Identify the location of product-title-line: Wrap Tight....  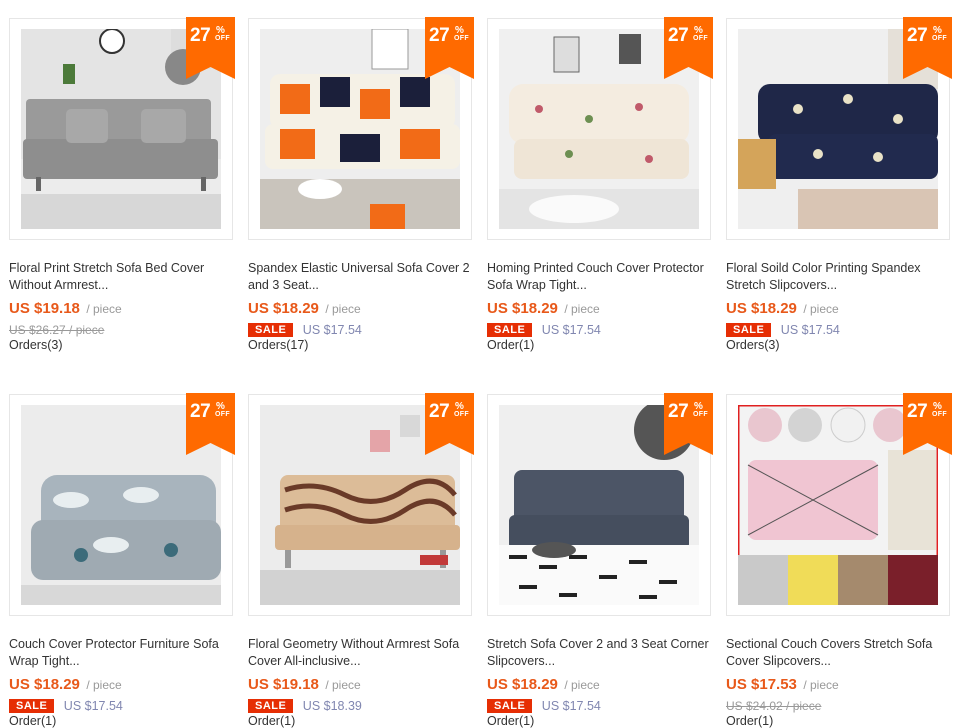
(44, 661).